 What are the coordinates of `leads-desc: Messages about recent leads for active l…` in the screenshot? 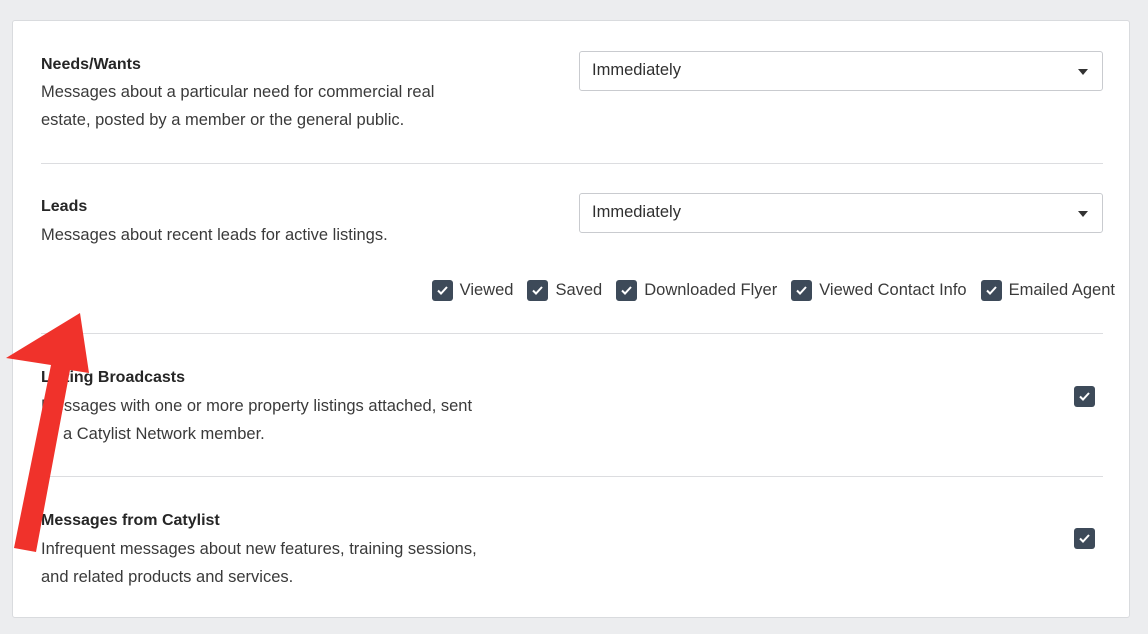 It's located at (214, 235).